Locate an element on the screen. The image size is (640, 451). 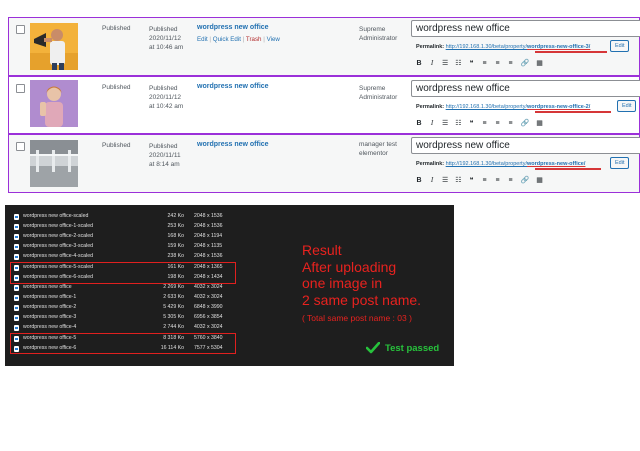
date-day: 2020/11/12 is located at coordinates (165, 38).